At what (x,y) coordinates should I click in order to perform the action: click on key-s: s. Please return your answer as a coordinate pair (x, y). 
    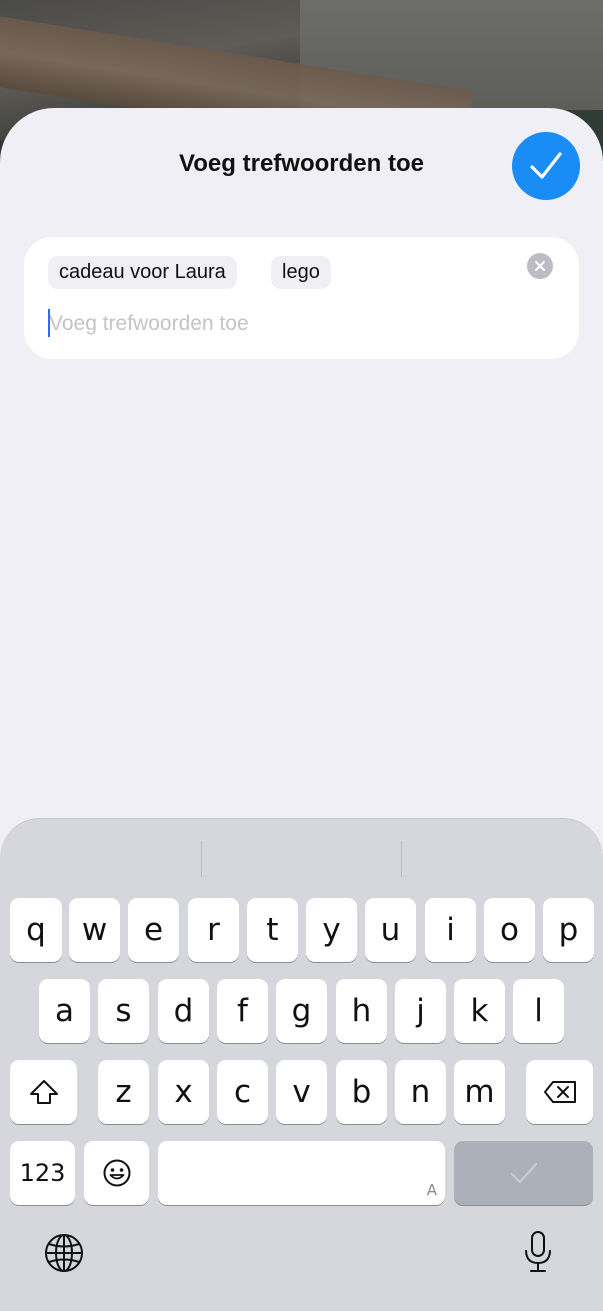
    Looking at the image, I should click on (123, 1011).